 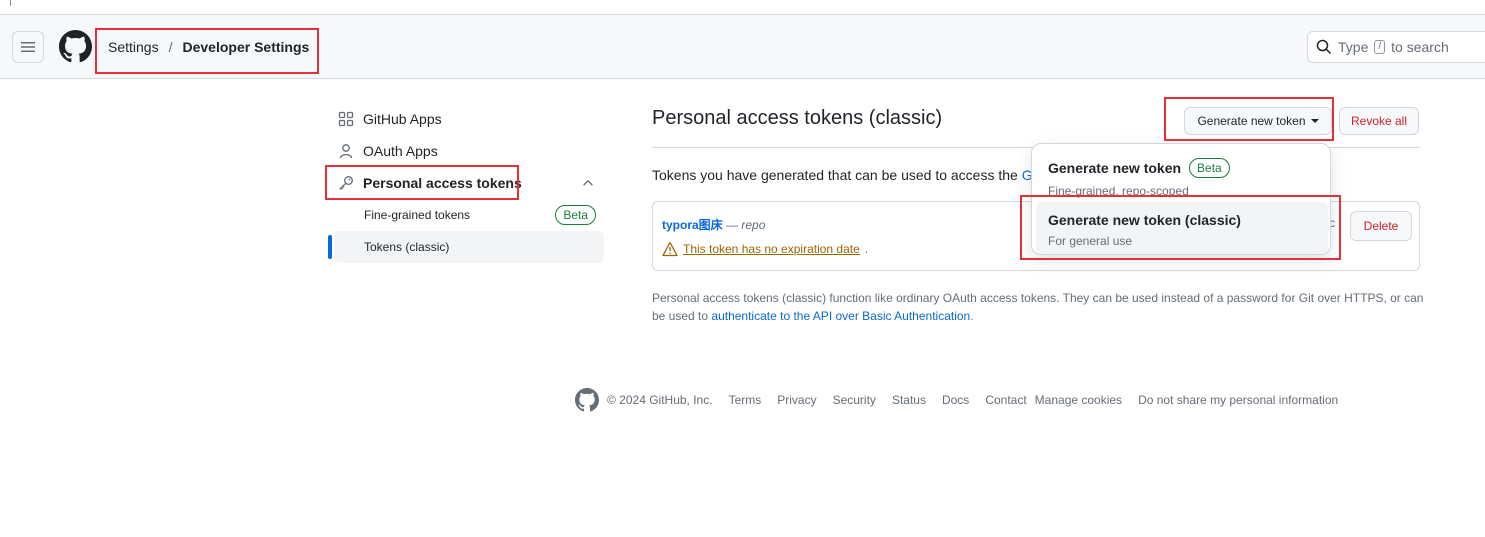 What do you see at coordinates (346, 119) in the screenshot?
I see `apps-icon` at bounding box center [346, 119].